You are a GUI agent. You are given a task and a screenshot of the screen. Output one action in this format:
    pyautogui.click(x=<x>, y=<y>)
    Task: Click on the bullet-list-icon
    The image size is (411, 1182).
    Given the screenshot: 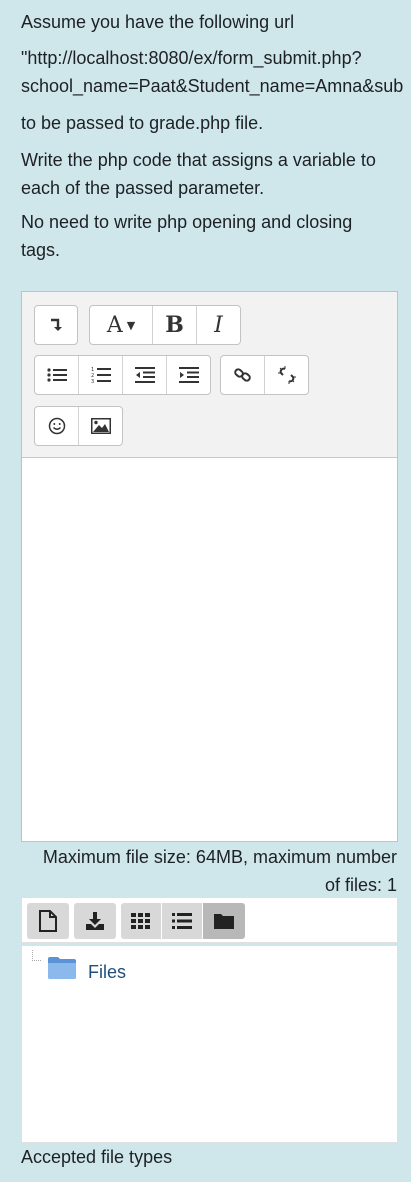 What is the action you would take?
    pyautogui.click(x=56, y=375)
    